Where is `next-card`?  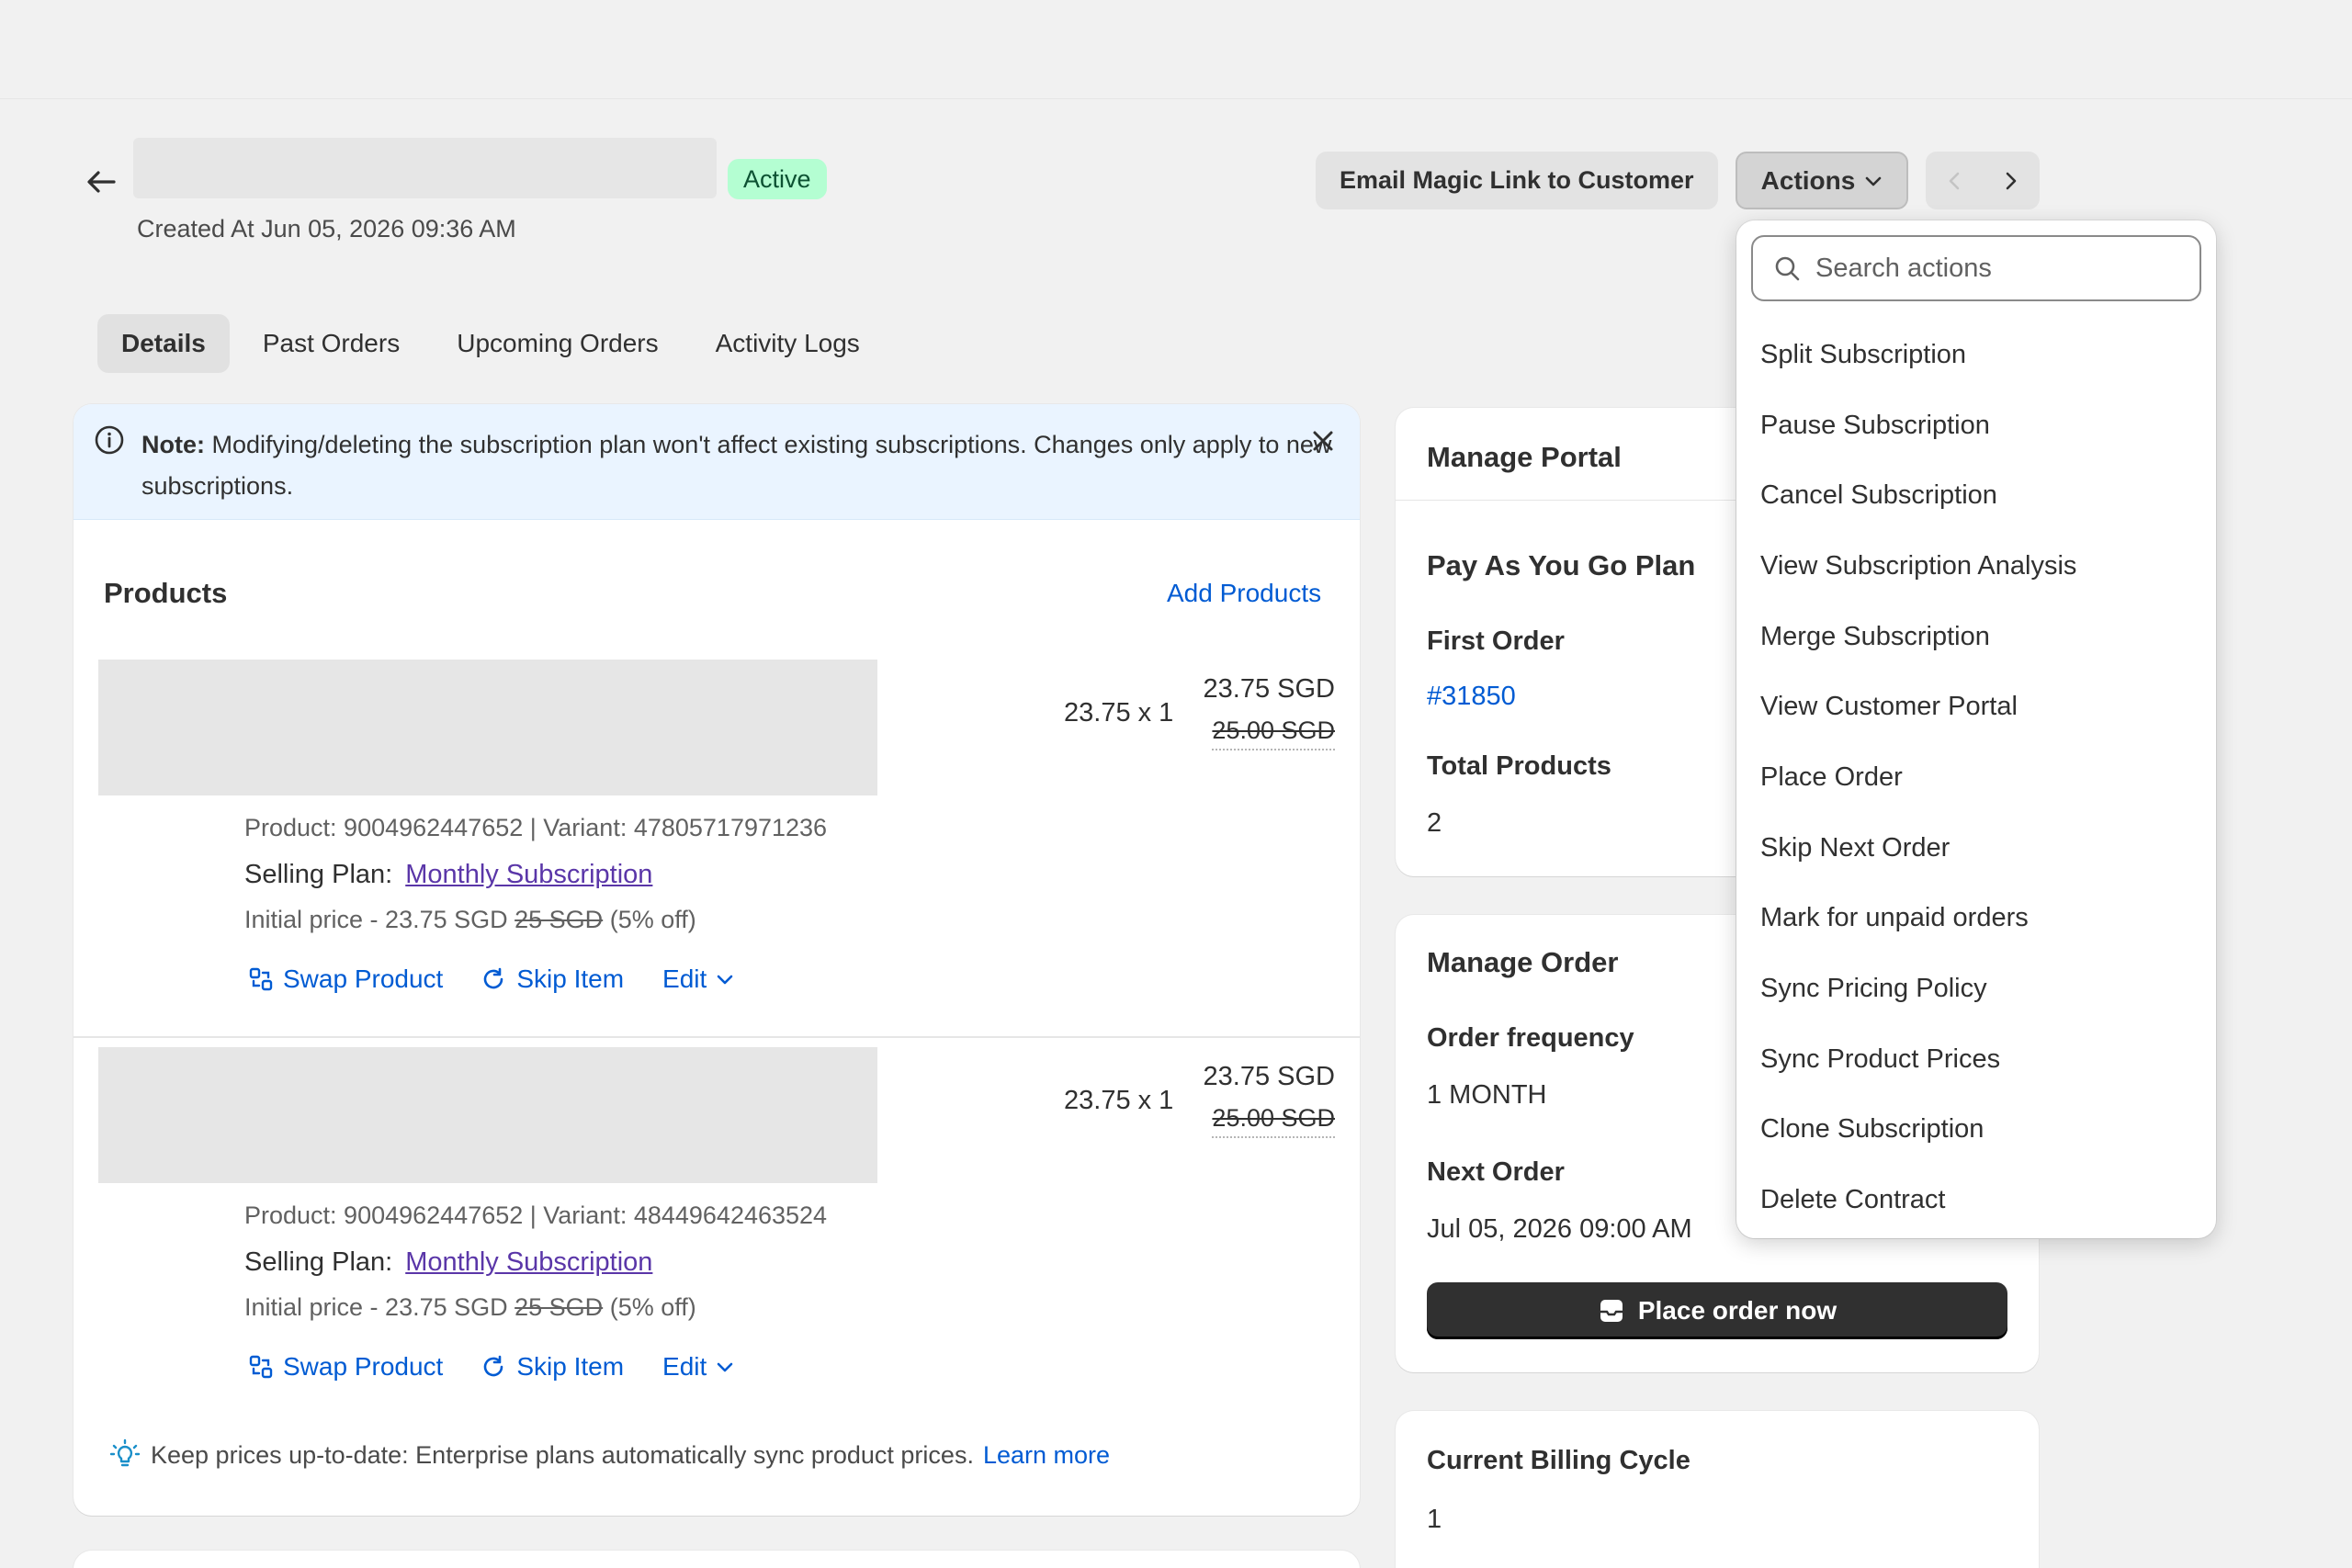 next-card is located at coordinates (717, 1559).